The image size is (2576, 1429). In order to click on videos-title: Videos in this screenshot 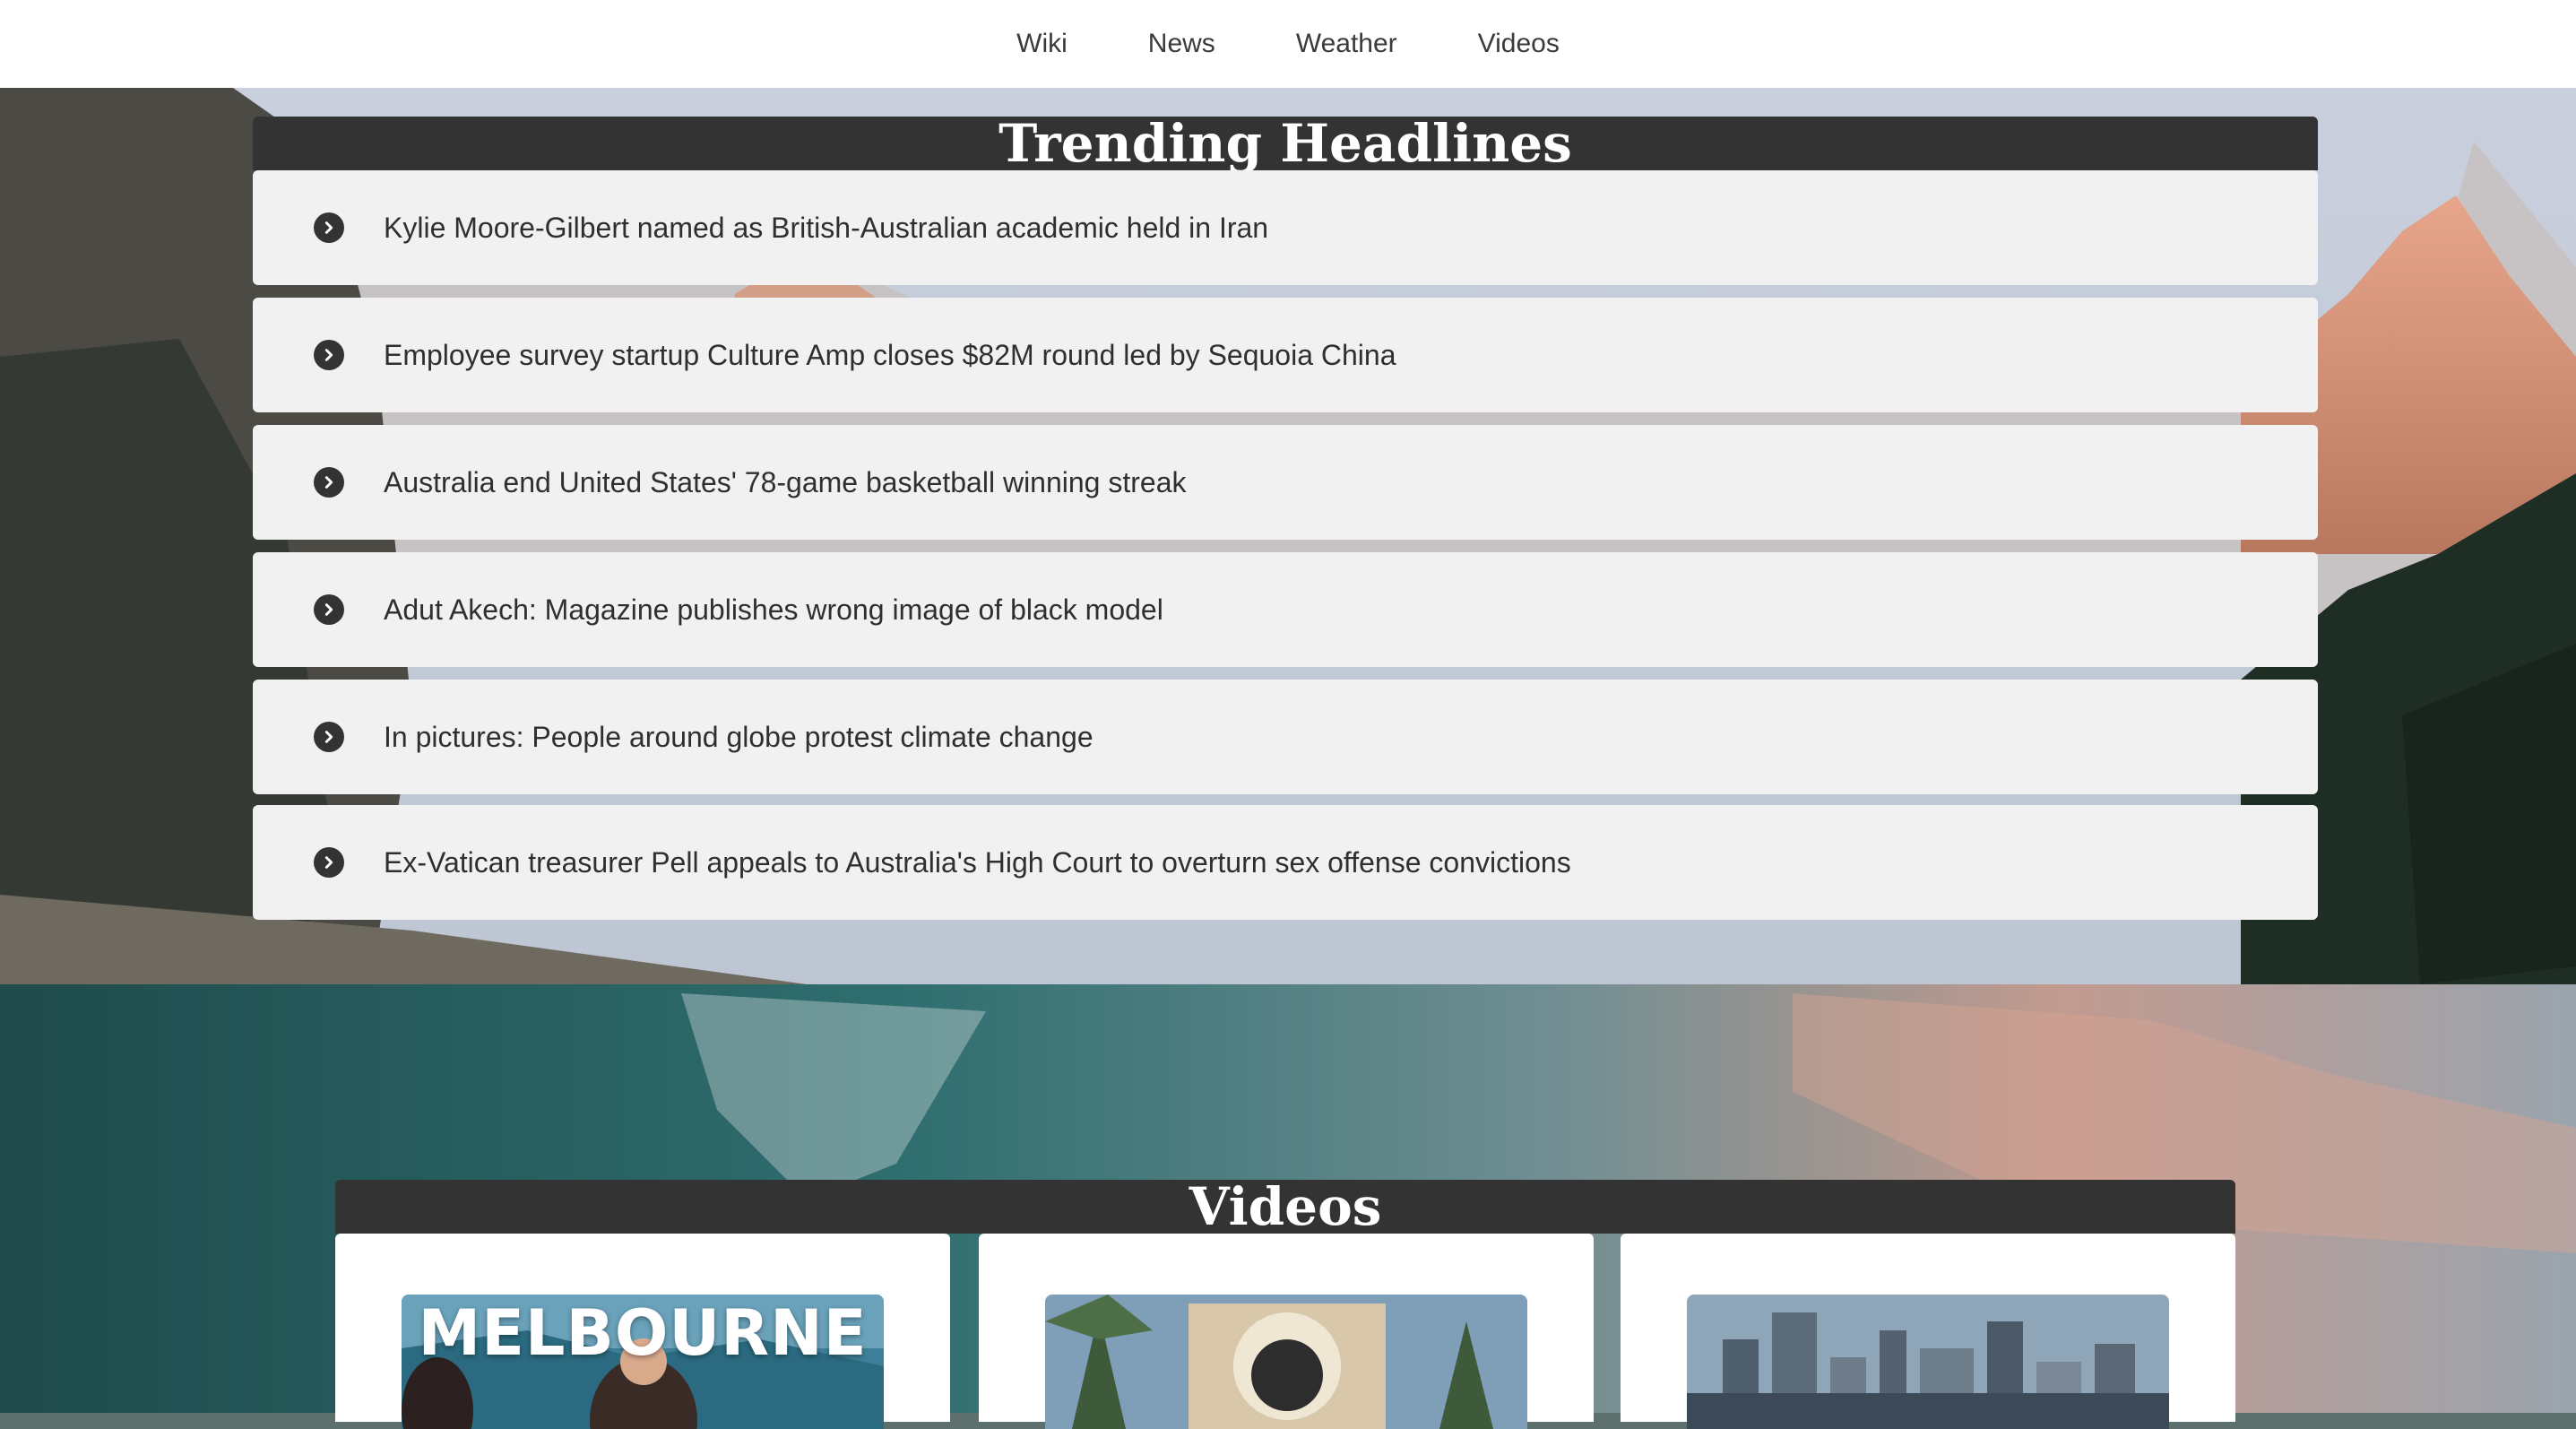, I will do `click(1285, 1207)`.